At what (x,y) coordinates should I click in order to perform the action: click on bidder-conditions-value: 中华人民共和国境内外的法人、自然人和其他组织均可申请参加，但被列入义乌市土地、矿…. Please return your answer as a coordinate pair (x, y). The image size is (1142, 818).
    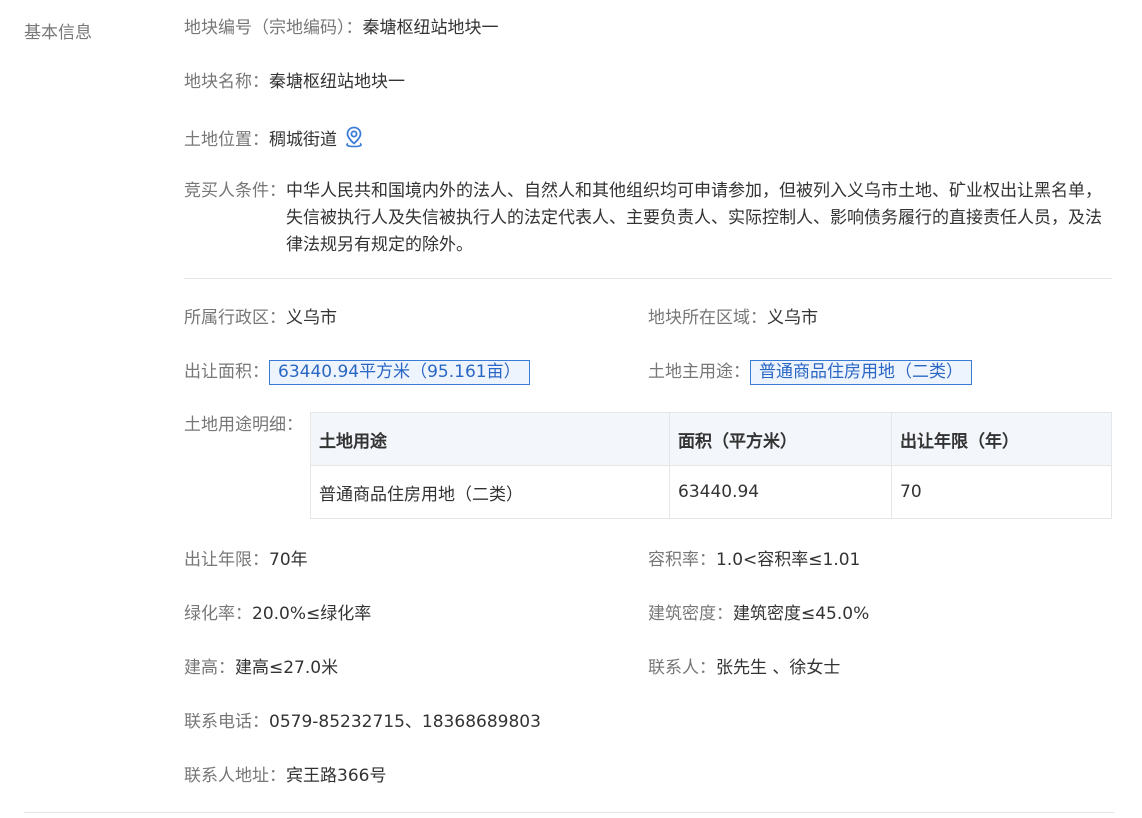
    Looking at the image, I should click on (694, 218).